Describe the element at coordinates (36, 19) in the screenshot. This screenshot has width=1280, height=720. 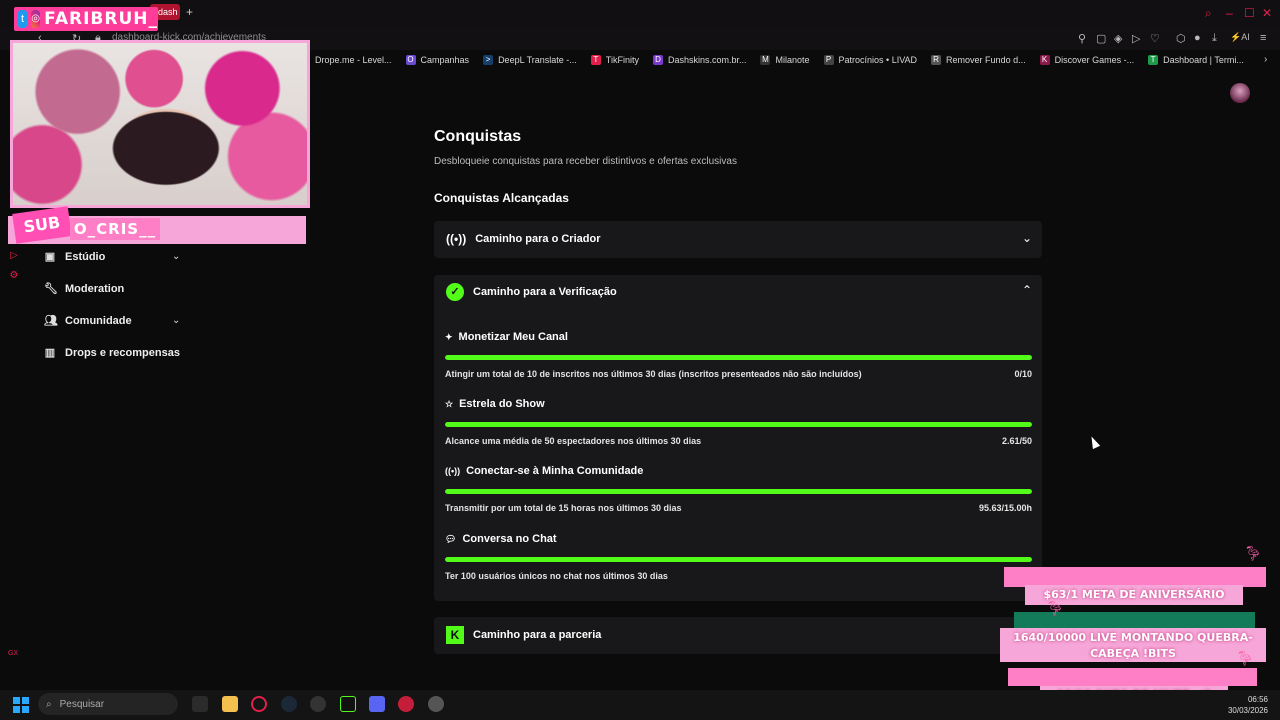
I see `instagram-icon: ◎` at that location.